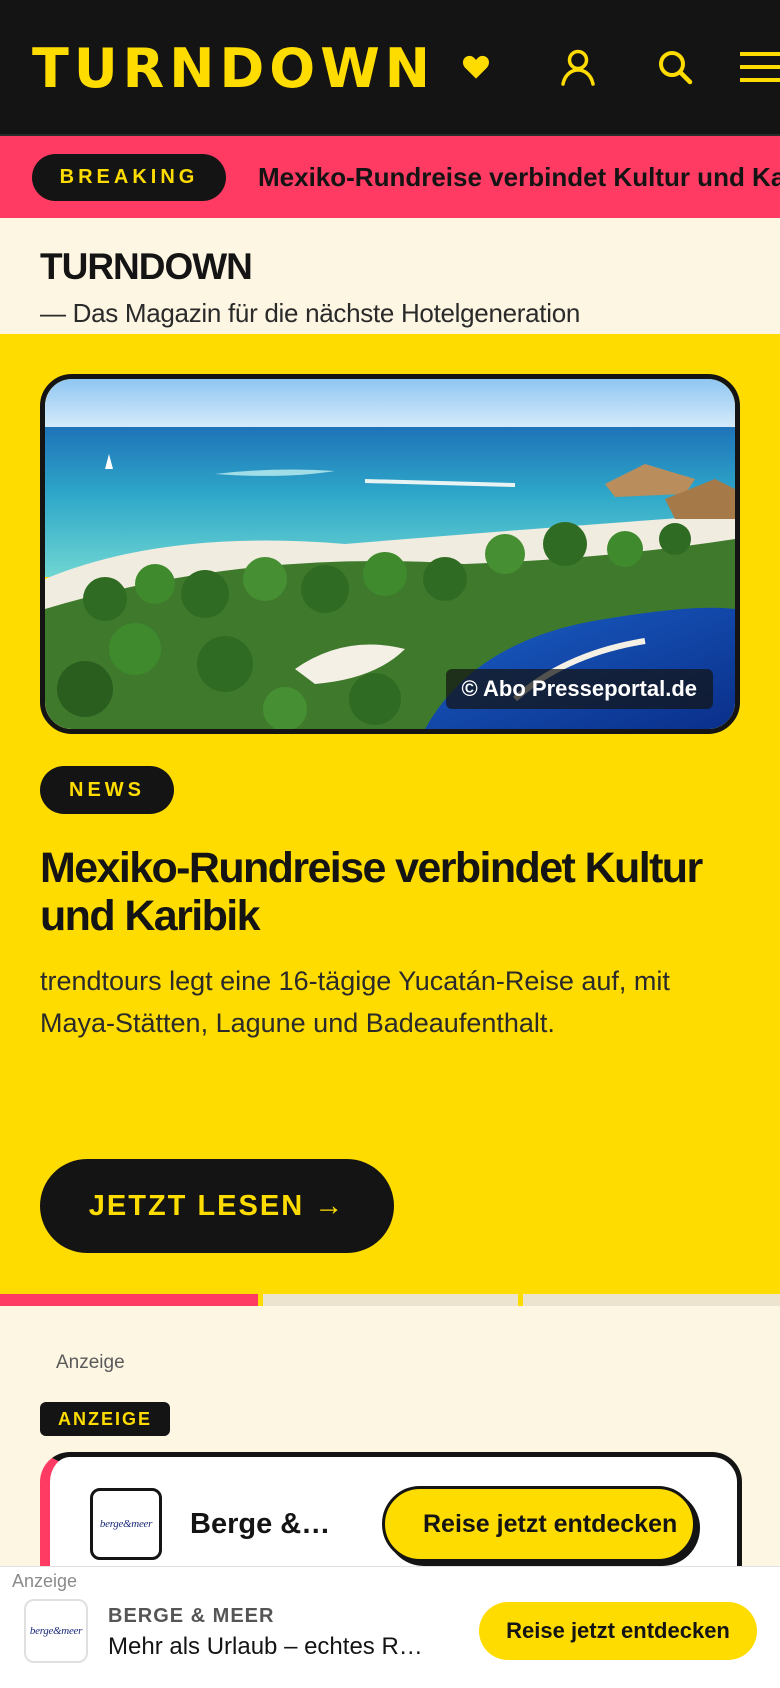  I want to click on slider-progress, so click(390, 1300).